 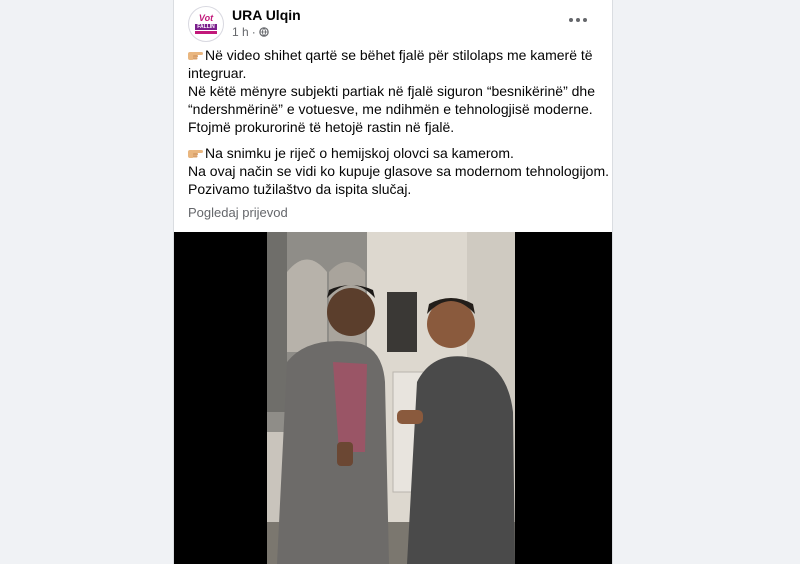 I want to click on globe-icon, so click(x=263, y=32).